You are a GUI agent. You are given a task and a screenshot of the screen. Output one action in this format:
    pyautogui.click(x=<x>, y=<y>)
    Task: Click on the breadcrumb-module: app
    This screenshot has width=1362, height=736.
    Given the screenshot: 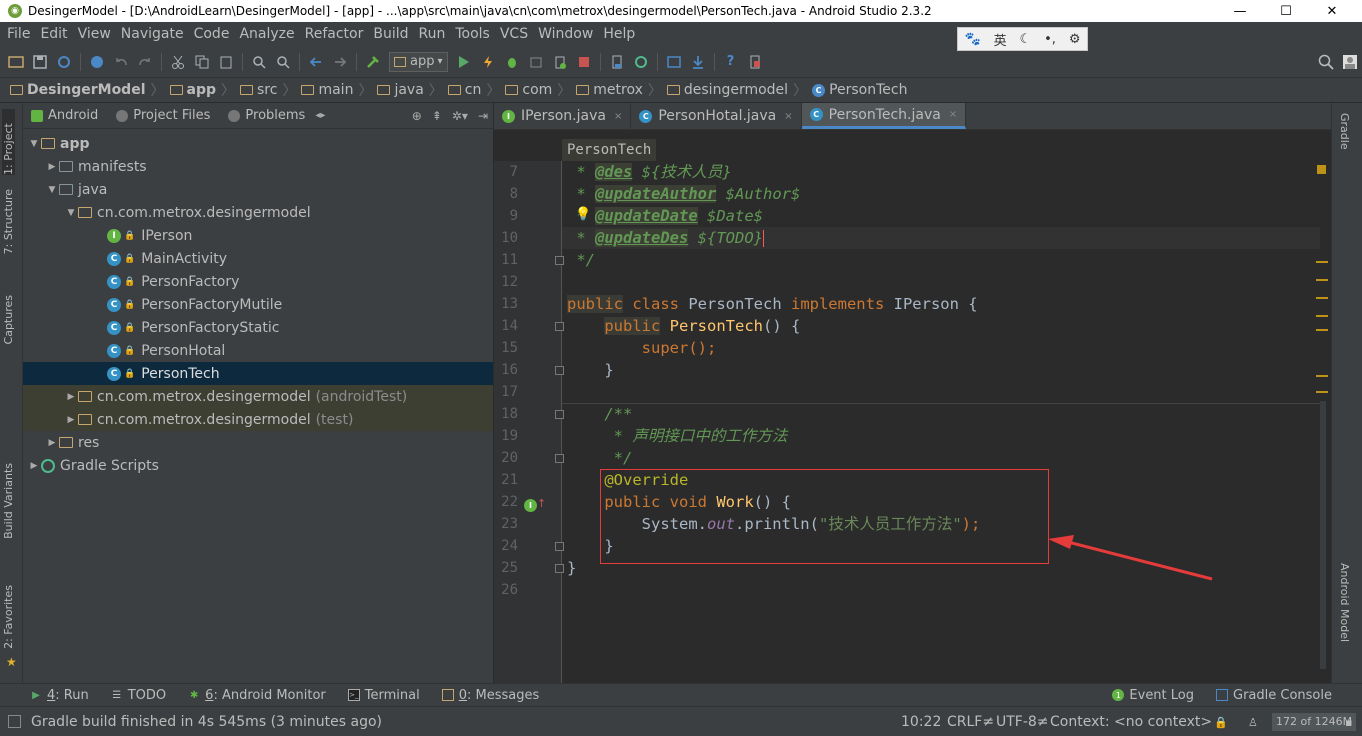 What is the action you would take?
    pyautogui.click(x=193, y=90)
    